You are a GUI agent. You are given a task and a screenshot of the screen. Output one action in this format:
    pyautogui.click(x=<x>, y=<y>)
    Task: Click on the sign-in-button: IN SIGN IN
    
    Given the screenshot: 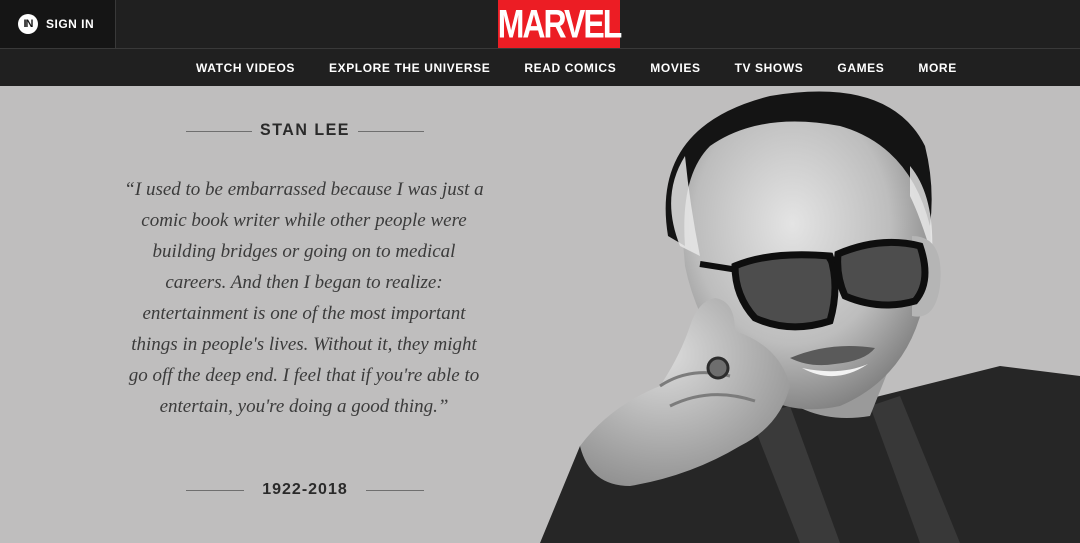 What is the action you would take?
    pyautogui.click(x=58, y=24)
    